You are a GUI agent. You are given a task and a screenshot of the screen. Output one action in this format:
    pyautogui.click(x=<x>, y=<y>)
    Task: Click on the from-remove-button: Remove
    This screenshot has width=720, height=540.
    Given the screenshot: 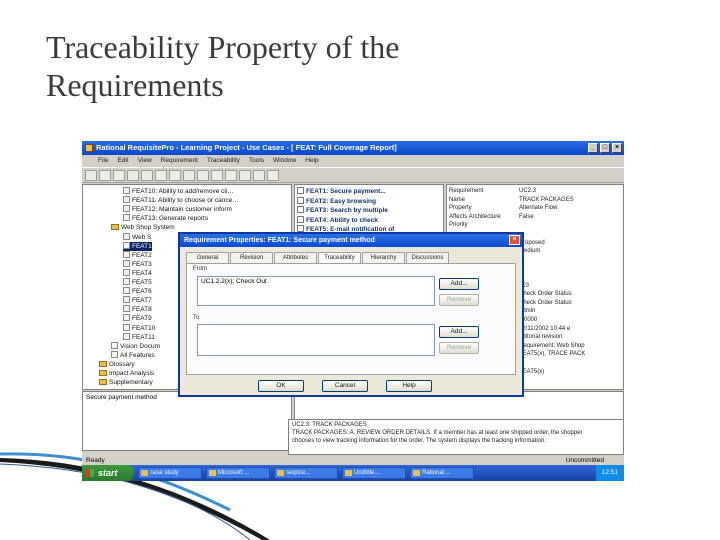 What is the action you would take?
    pyautogui.click(x=459, y=300)
    